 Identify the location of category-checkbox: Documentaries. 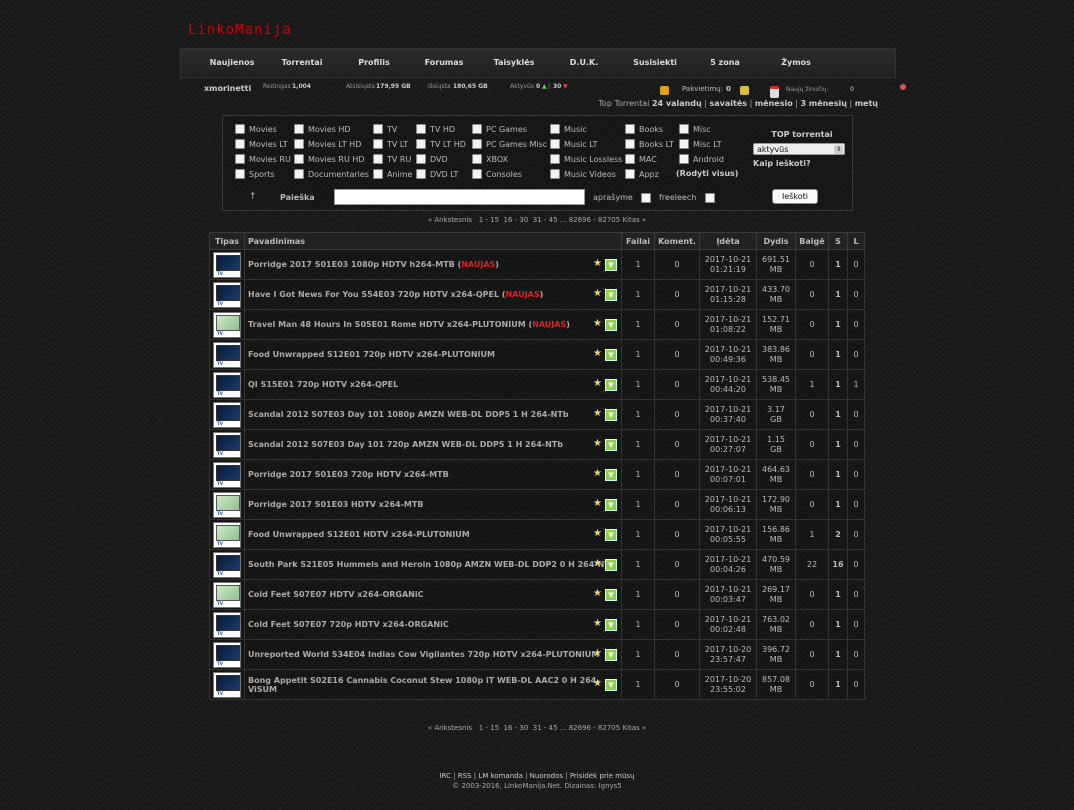
(331, 174).